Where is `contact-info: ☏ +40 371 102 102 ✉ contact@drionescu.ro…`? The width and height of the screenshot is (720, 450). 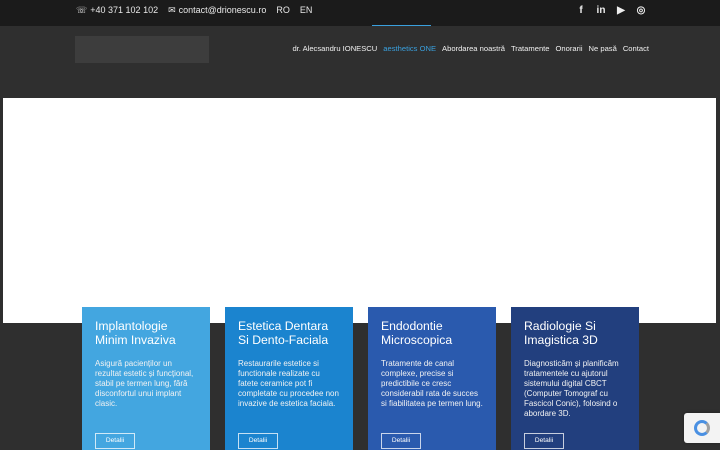 contact-info: ☏ +40 371 102 102 ✉ contact@drionescu.ro… is located at coordinates (194, 10).